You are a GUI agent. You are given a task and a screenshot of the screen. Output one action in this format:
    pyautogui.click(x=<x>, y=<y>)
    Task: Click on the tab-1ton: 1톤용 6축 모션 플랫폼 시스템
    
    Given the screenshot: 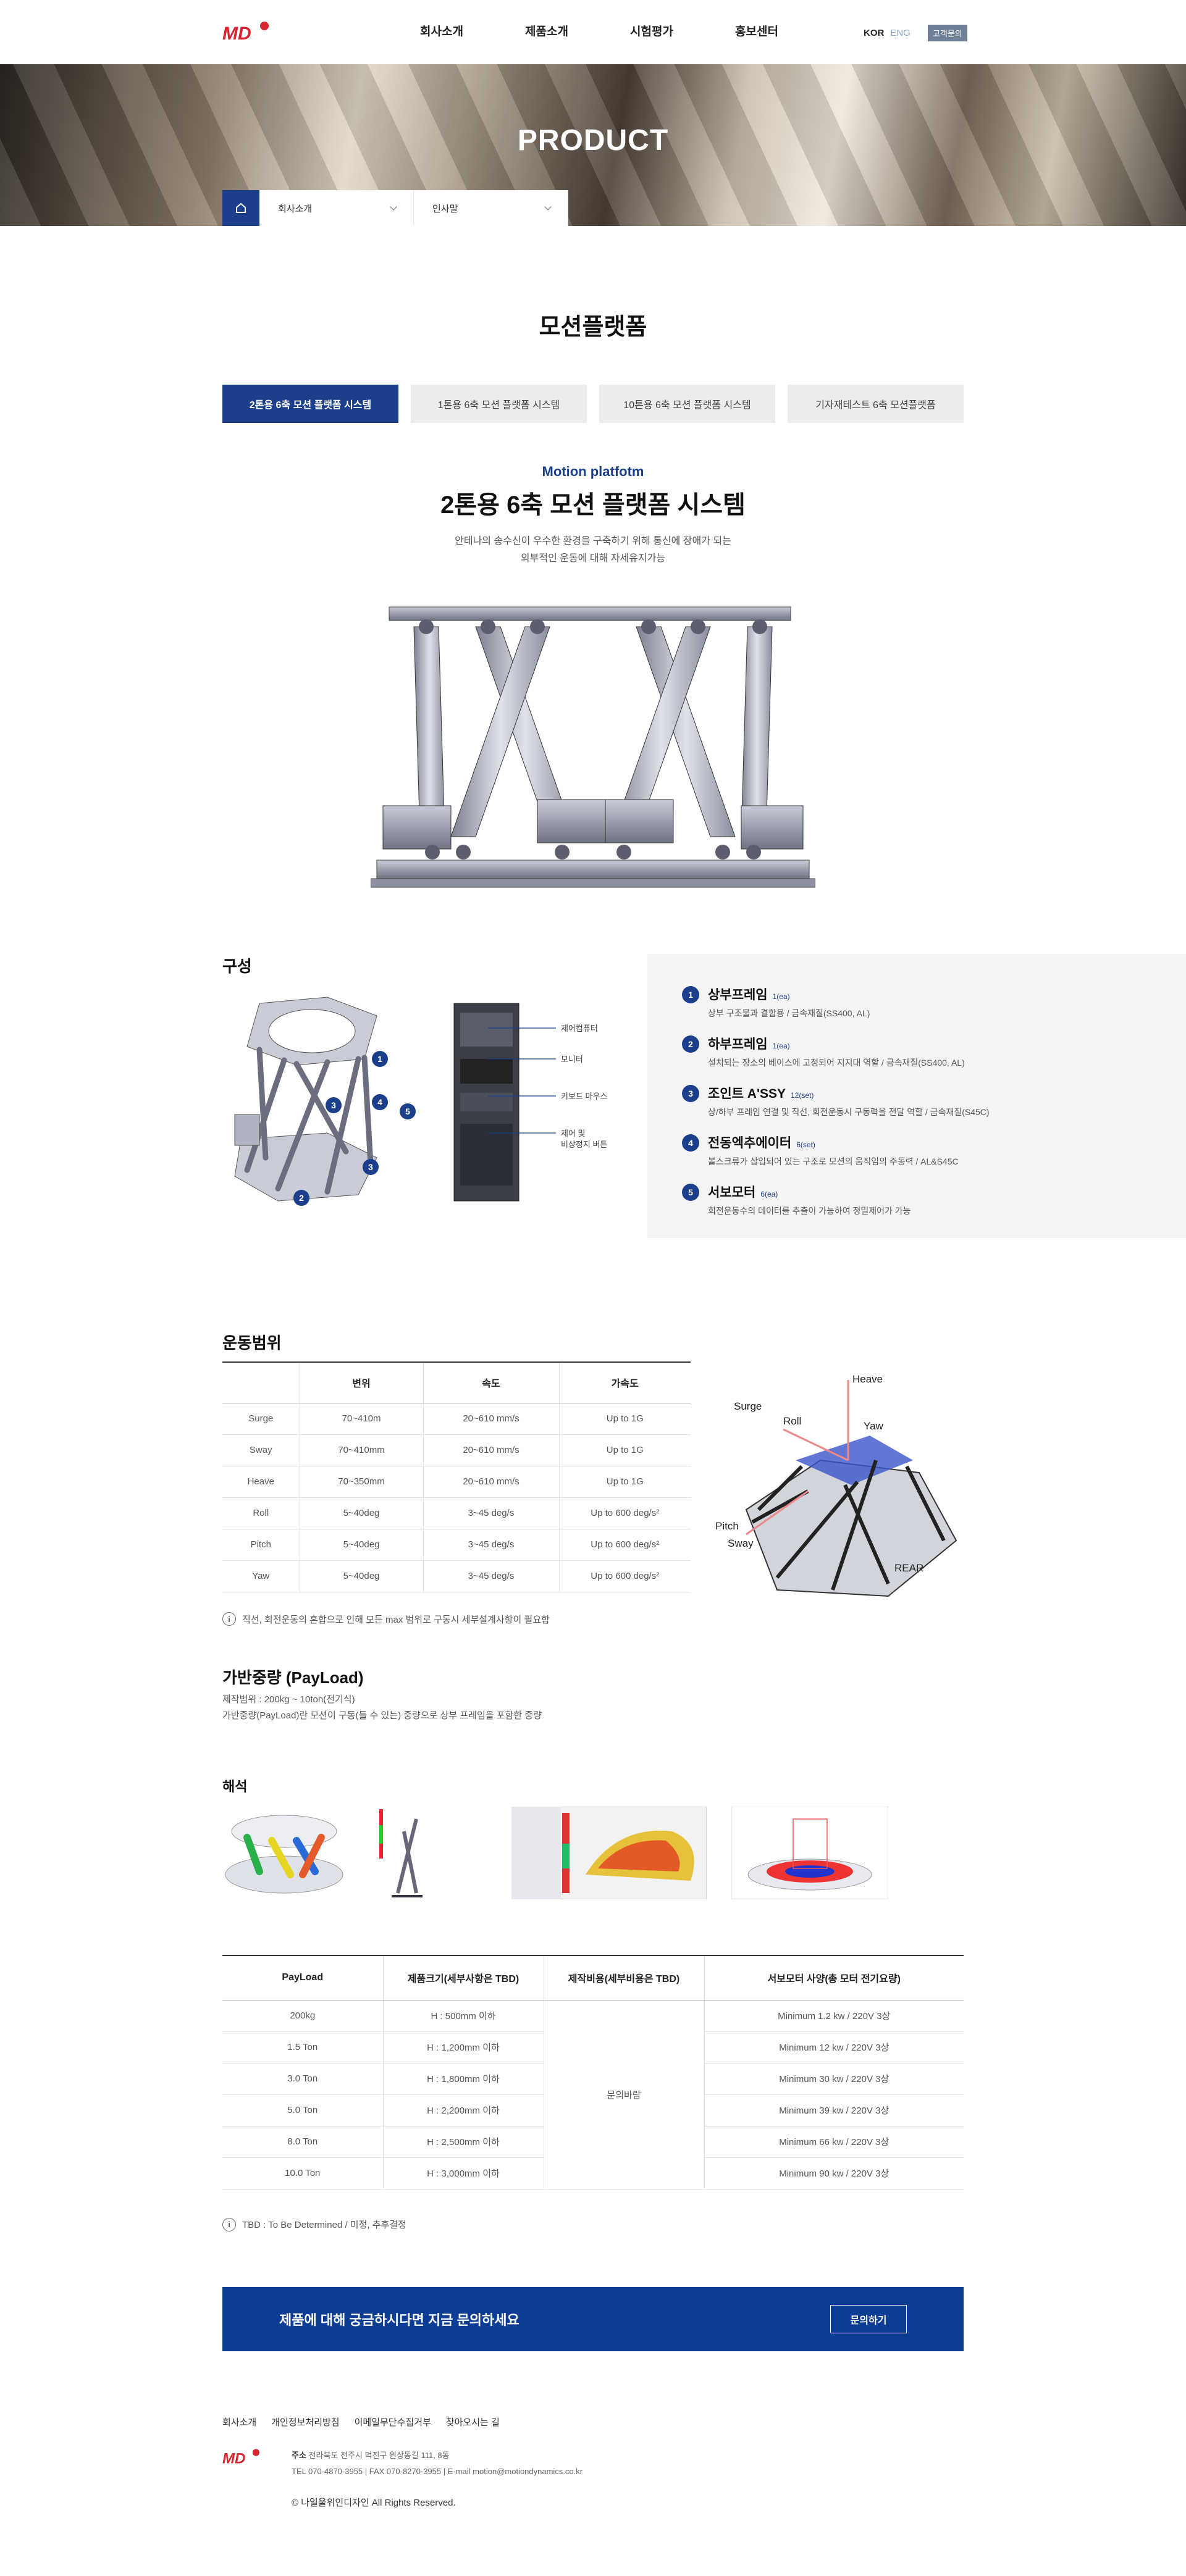 What is the action you would take?
    pyautogui.click(x=499, y=404)
    